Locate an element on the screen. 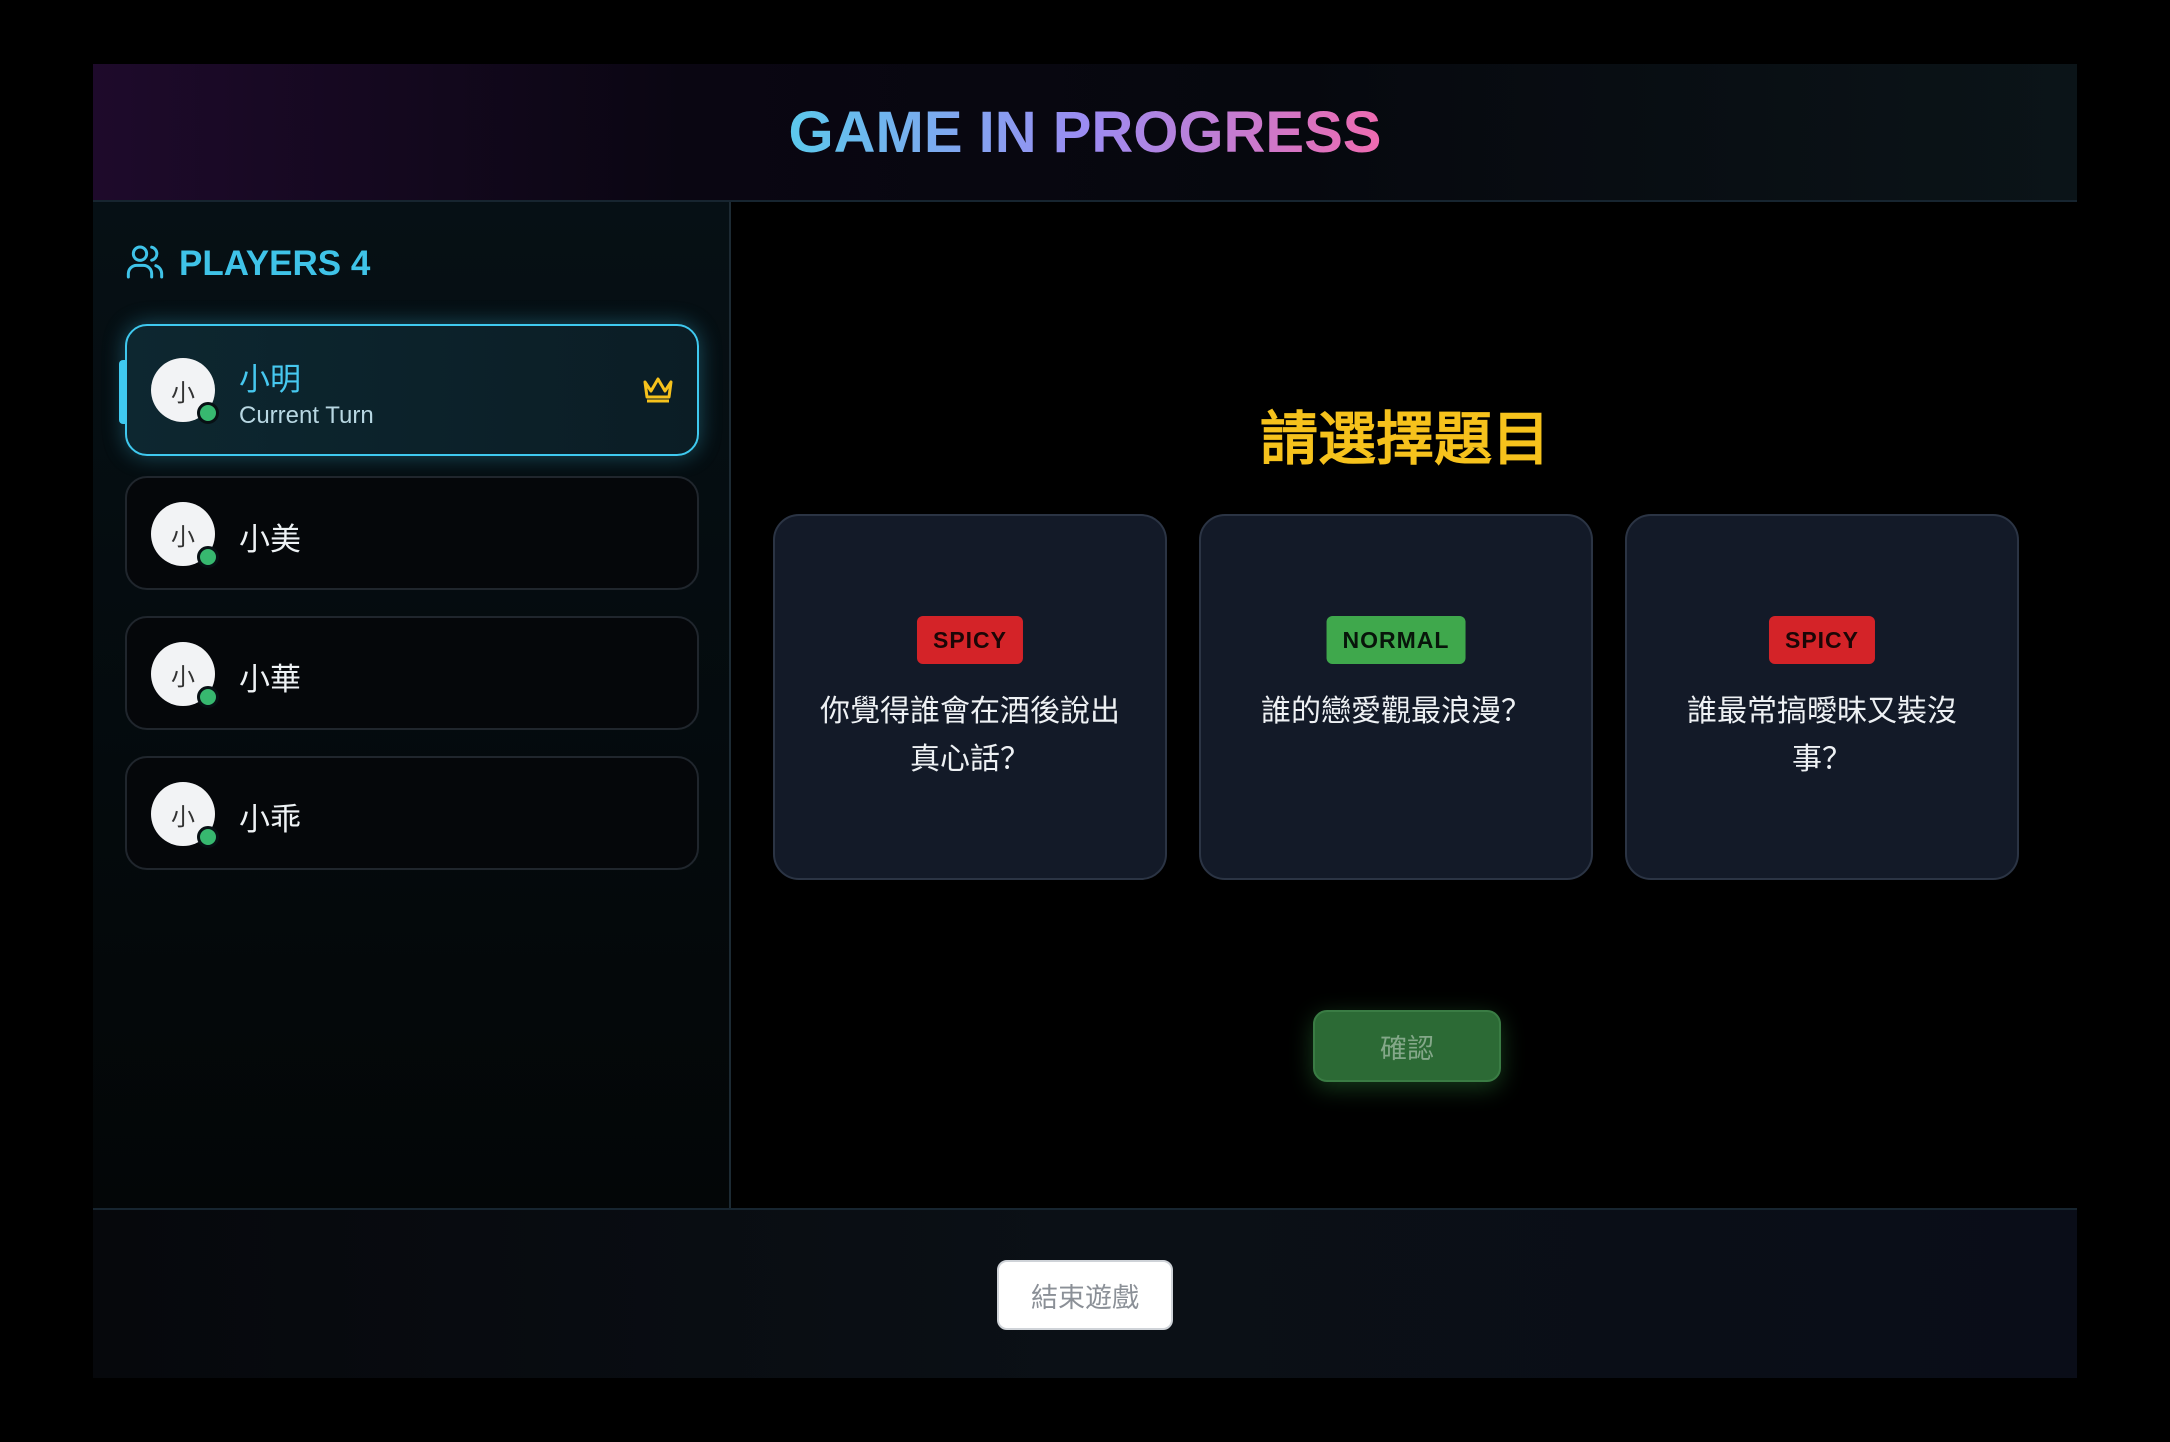  footer: 結束遊戲 is located at coordinates (1085, 1293).